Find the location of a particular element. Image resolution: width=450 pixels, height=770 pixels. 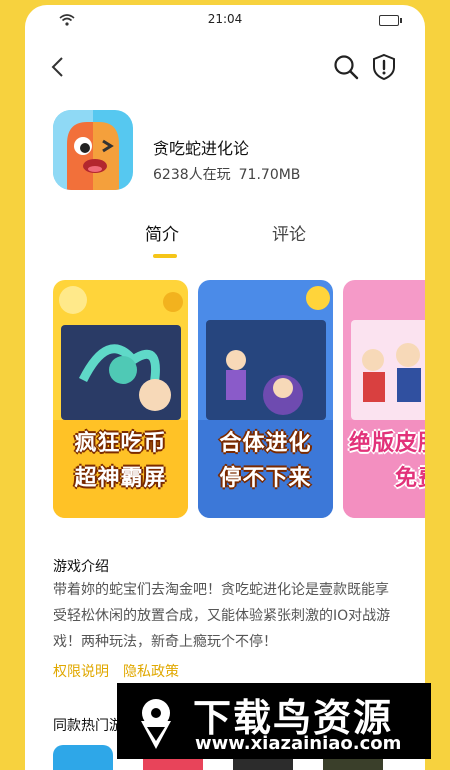

screenshot-1: 疯狂吃币 超神霸屏 is located at coordinates (120, 399).